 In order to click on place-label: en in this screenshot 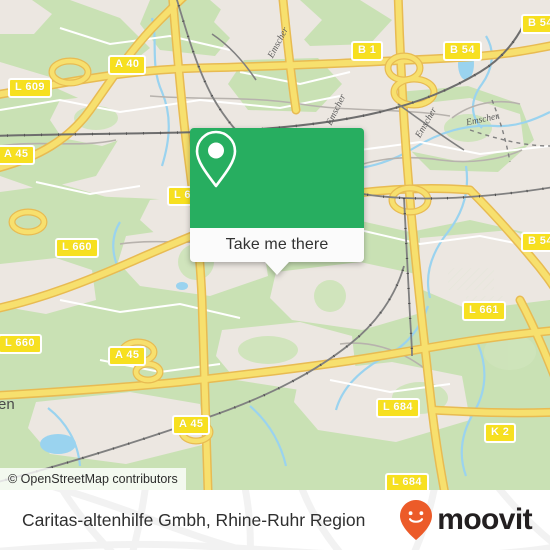, I will do `click(7, 404)`.